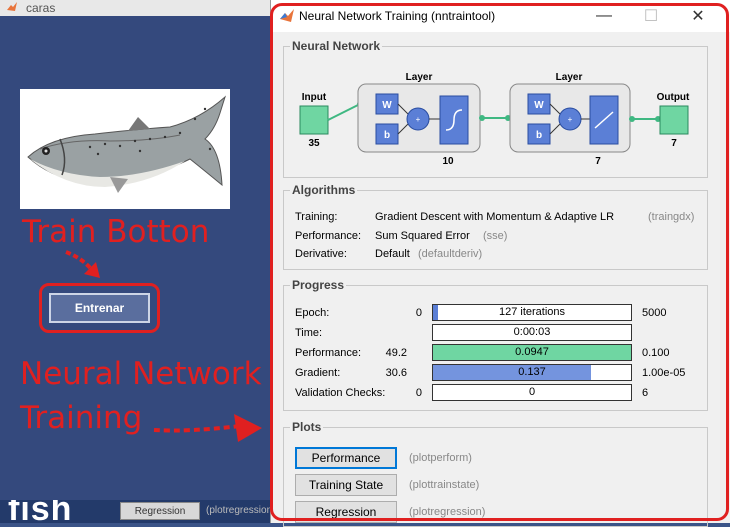  I want to click on input-block, so click(314, 120).